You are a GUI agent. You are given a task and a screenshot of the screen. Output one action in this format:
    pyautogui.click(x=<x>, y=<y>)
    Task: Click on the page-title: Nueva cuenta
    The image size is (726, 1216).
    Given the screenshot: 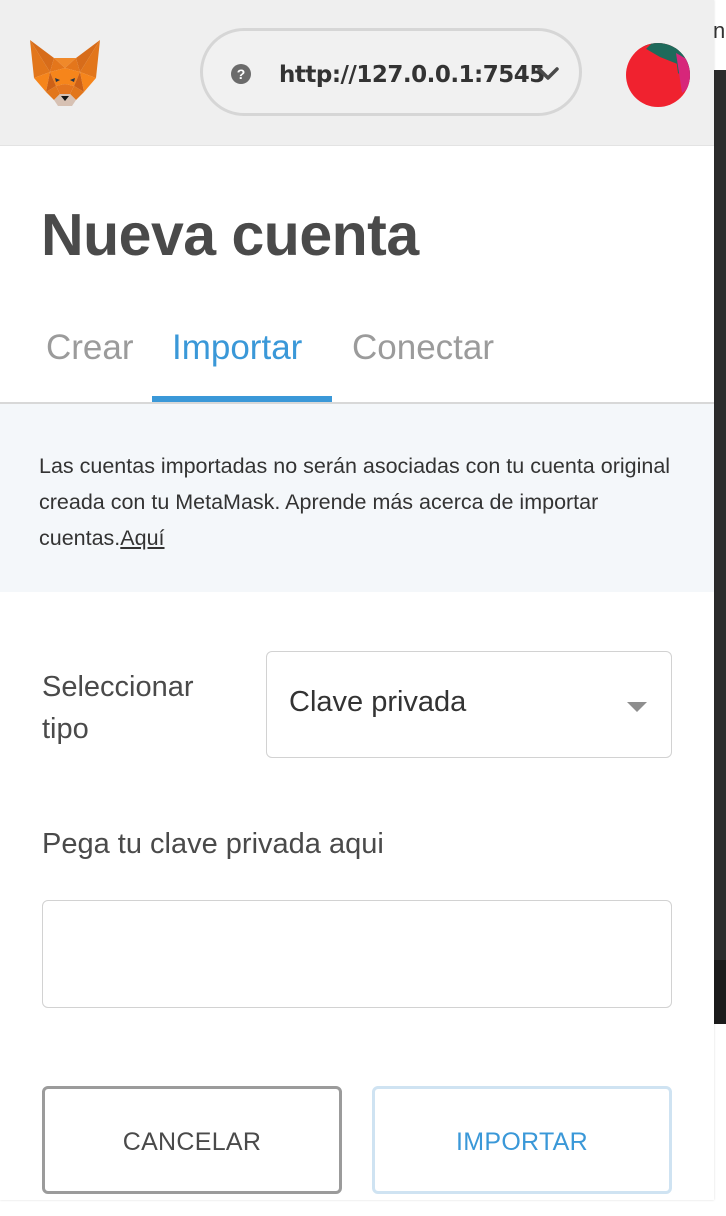 What is the action you would take?
    pyautogui.click(x=230, y=235)
    